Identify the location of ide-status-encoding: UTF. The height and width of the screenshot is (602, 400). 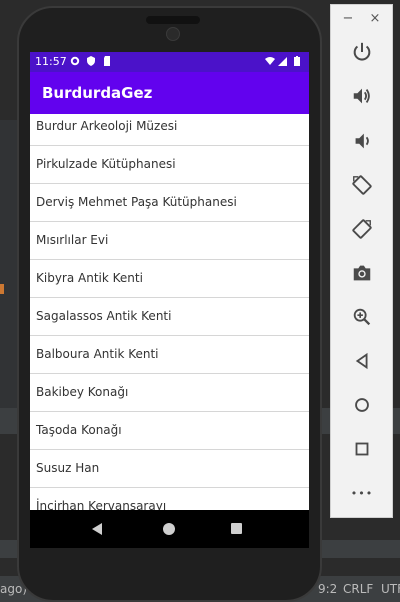
(390, 589).